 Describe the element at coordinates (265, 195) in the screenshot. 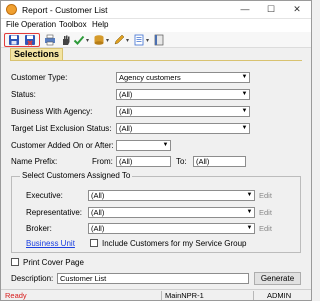

I see `executive-edit-button: Edit` at that location.